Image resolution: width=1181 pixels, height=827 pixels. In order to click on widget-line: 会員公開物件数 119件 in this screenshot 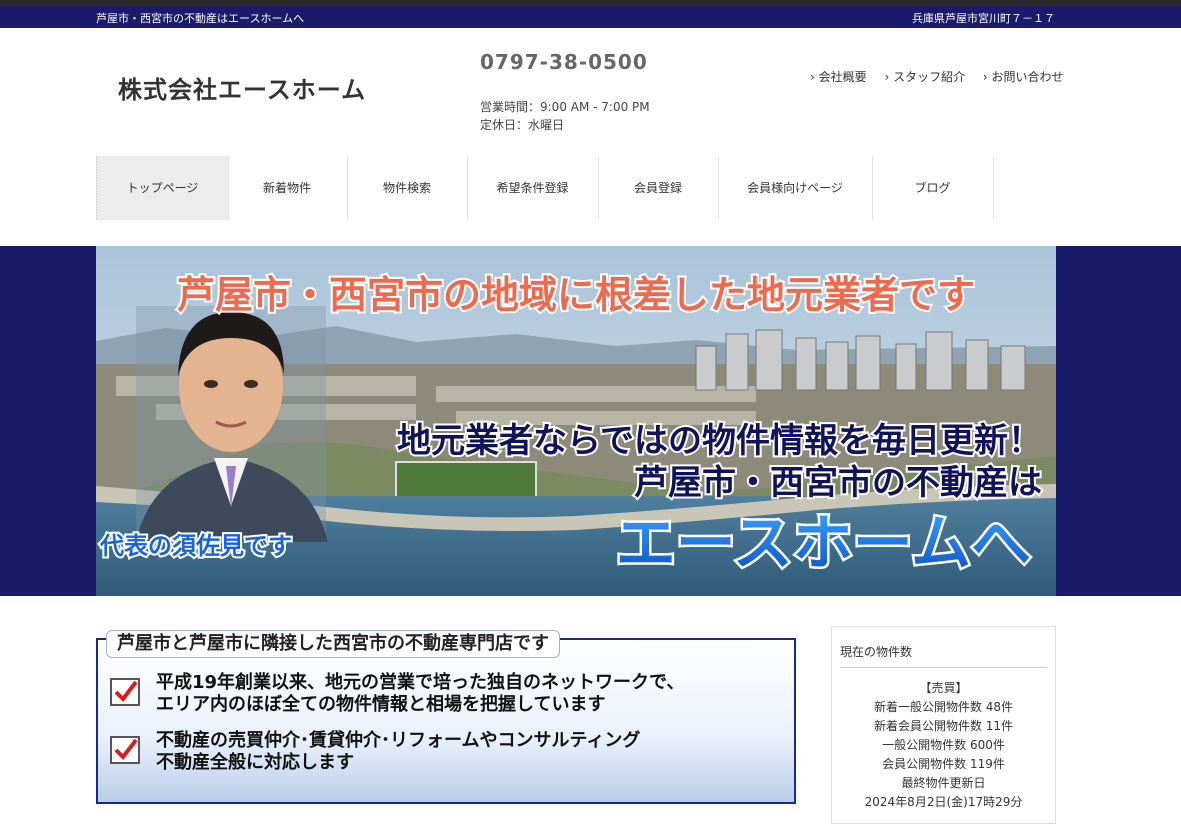, I will do `click(943, 764)`.